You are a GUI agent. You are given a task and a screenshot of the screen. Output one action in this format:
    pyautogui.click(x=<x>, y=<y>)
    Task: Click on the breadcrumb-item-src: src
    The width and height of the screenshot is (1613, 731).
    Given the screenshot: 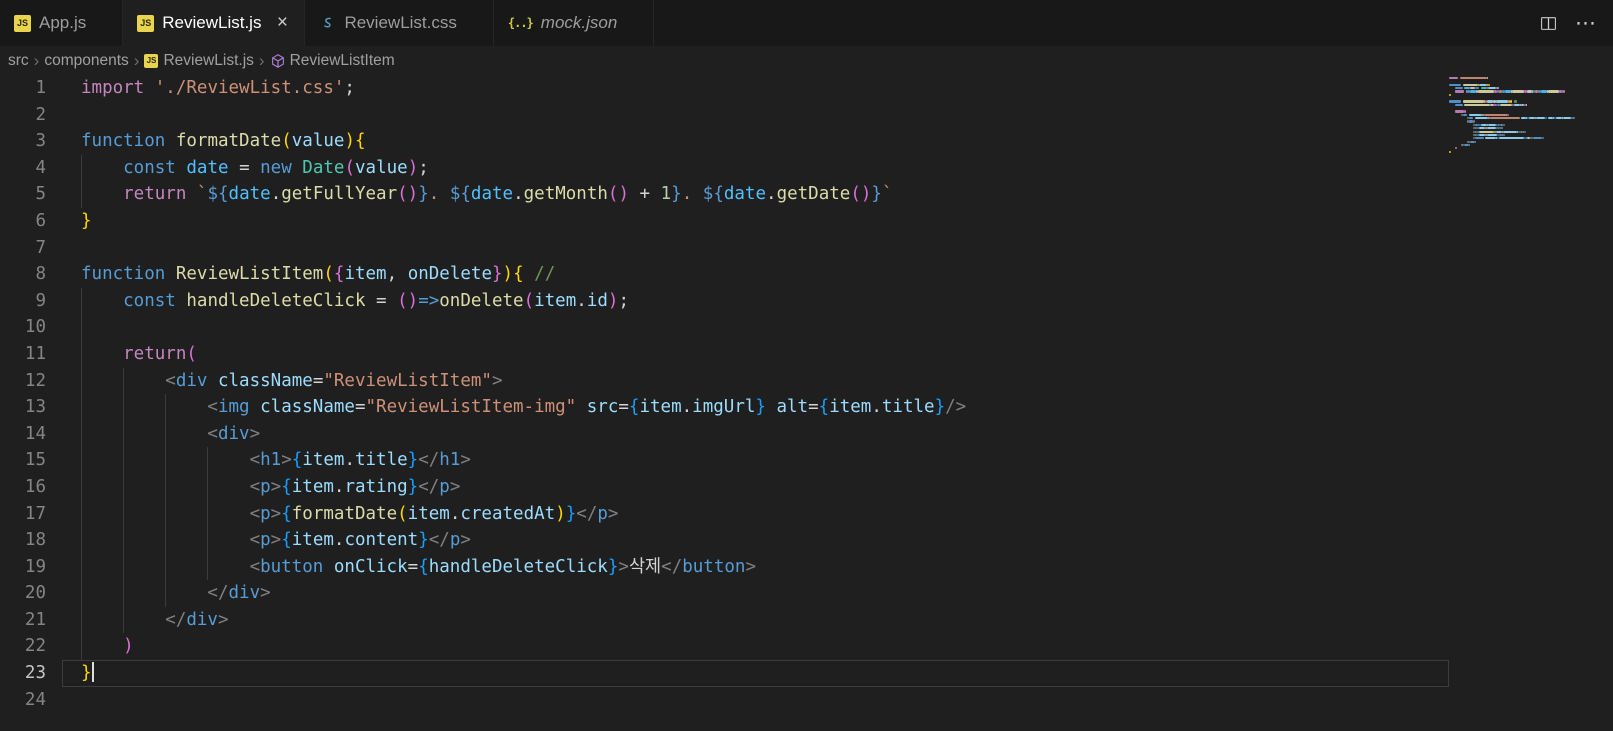 What is the action you would take?
    pyautogui.click(x=18, y=61)
    